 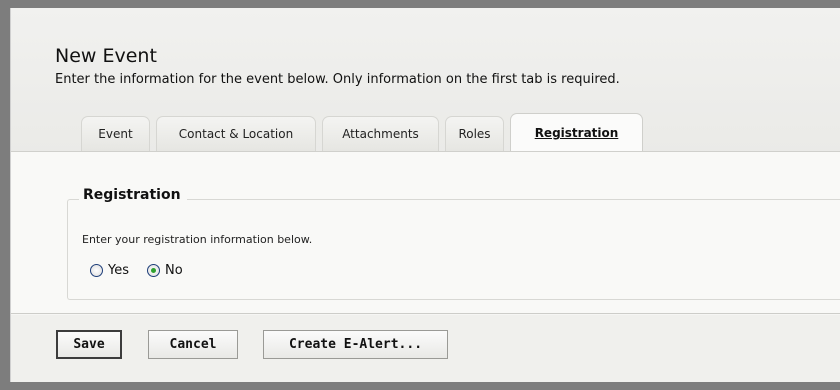 What do you see at coordinates (96, 270) in the screenshot?
I see `radio-yes` at bounding box center [96, 270].